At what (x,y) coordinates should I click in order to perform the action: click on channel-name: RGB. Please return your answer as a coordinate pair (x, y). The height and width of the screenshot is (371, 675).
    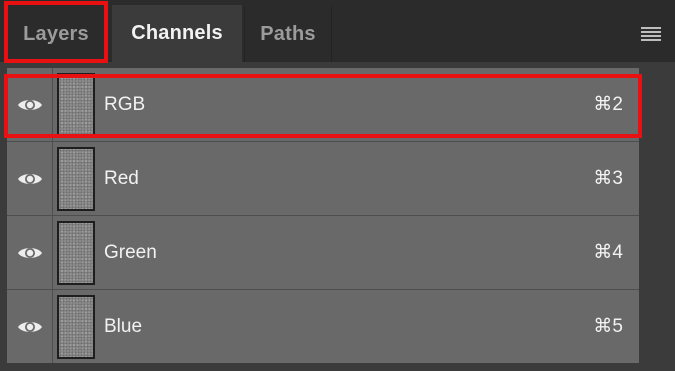
    Looking at the image, I should click on (125, 104).